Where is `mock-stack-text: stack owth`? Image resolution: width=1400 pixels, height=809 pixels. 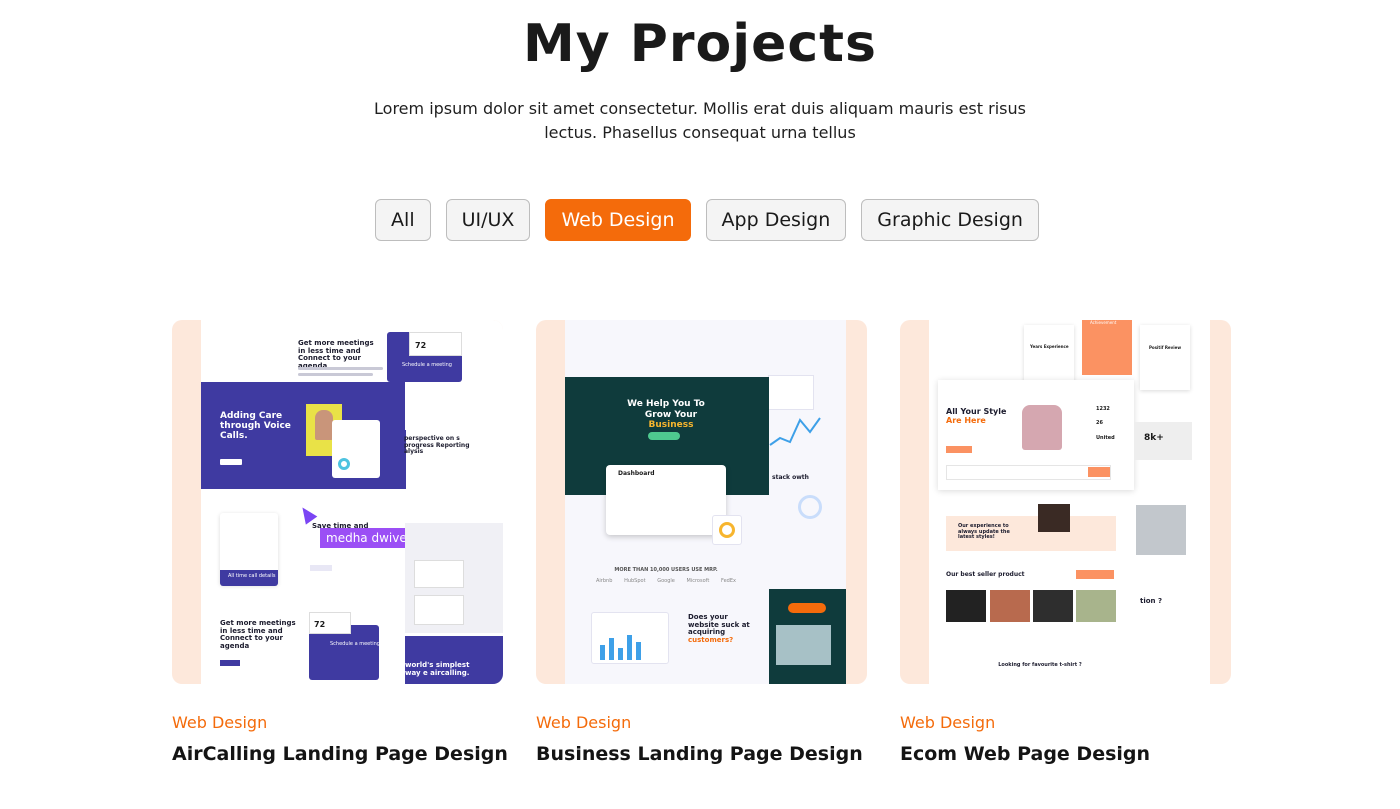 mock-stack-text: stack owth is located at coordinates (790, 477).